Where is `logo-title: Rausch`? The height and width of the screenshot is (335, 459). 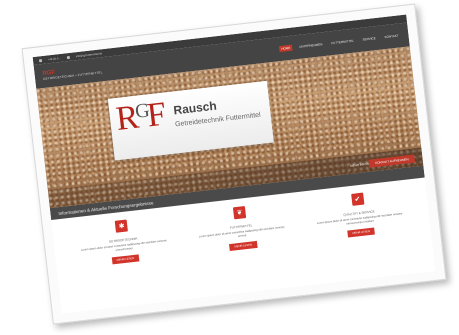
logo-title: Rausch is located at coordinates (195, 108).